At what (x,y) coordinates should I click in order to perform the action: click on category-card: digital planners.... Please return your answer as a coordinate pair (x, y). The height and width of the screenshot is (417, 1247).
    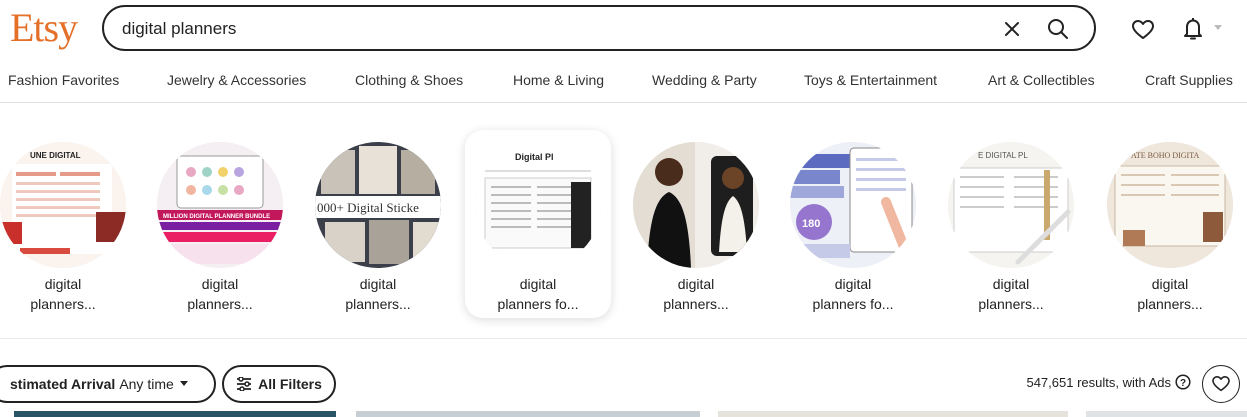
    Looking at the image, I should click on (696, 224).